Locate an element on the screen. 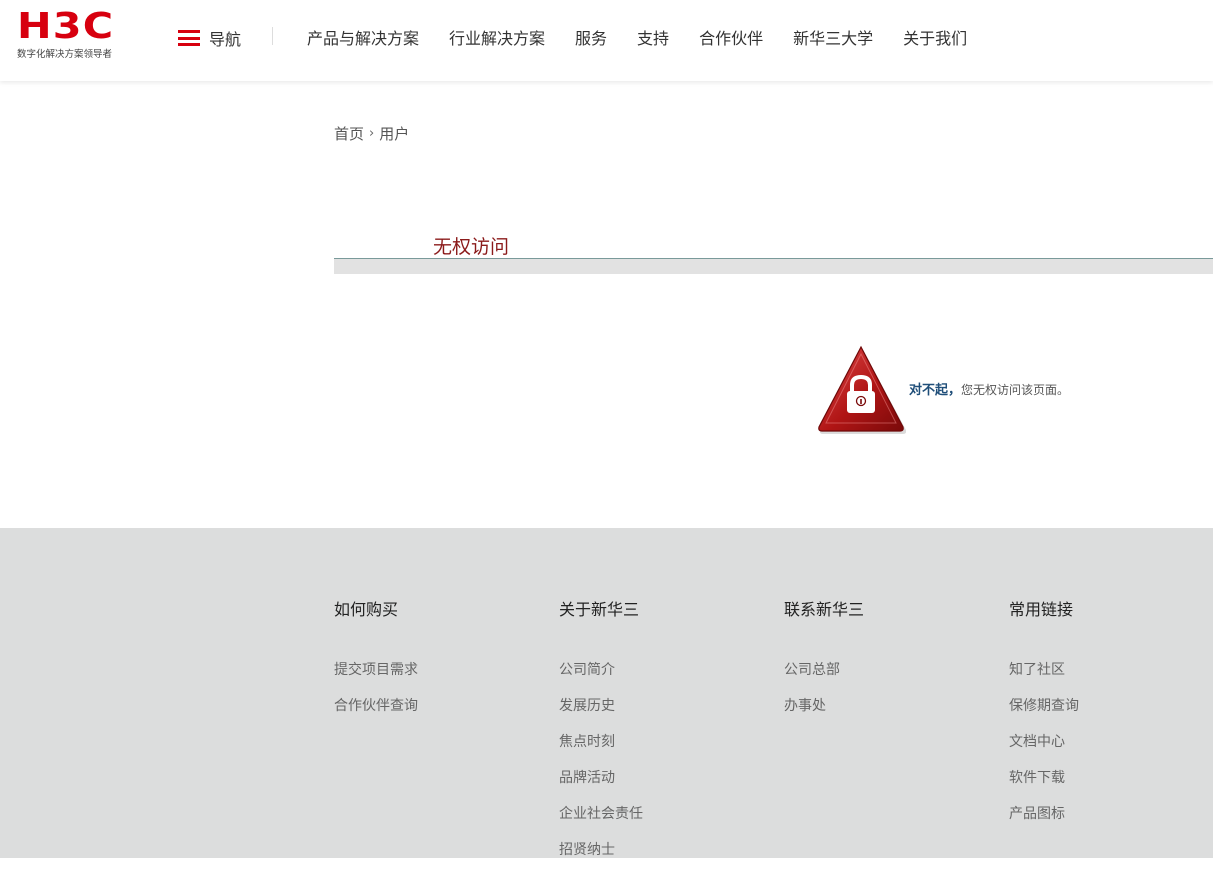  footer-column-links: 常用链接 知了社区 保修期查询 文档中心 软件下载 产品图标 is located at coordinates (1044, 717).